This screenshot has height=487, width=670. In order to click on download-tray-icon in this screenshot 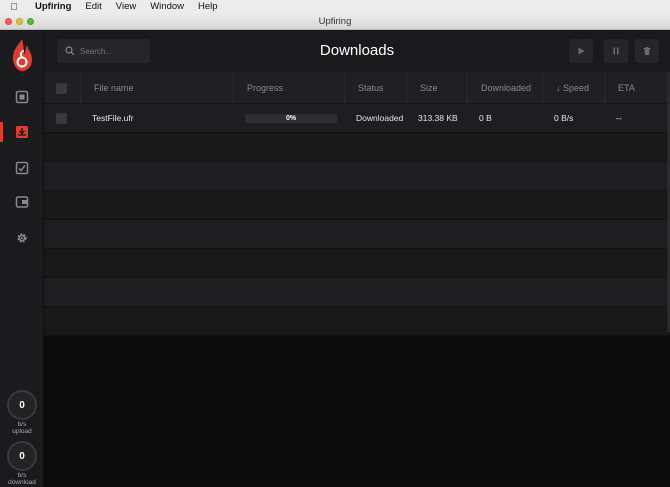, I will do `click(22, 132)`.